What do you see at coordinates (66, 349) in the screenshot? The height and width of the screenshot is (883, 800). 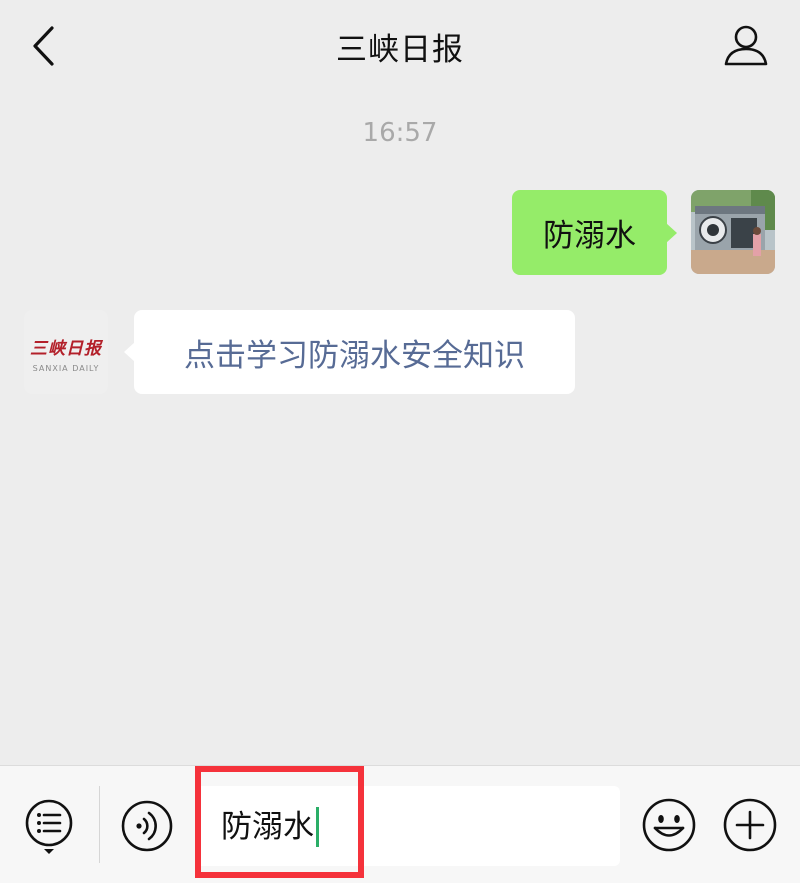 I see `brand-logo-text: 三峡日报` at bounding box center [66, 349].